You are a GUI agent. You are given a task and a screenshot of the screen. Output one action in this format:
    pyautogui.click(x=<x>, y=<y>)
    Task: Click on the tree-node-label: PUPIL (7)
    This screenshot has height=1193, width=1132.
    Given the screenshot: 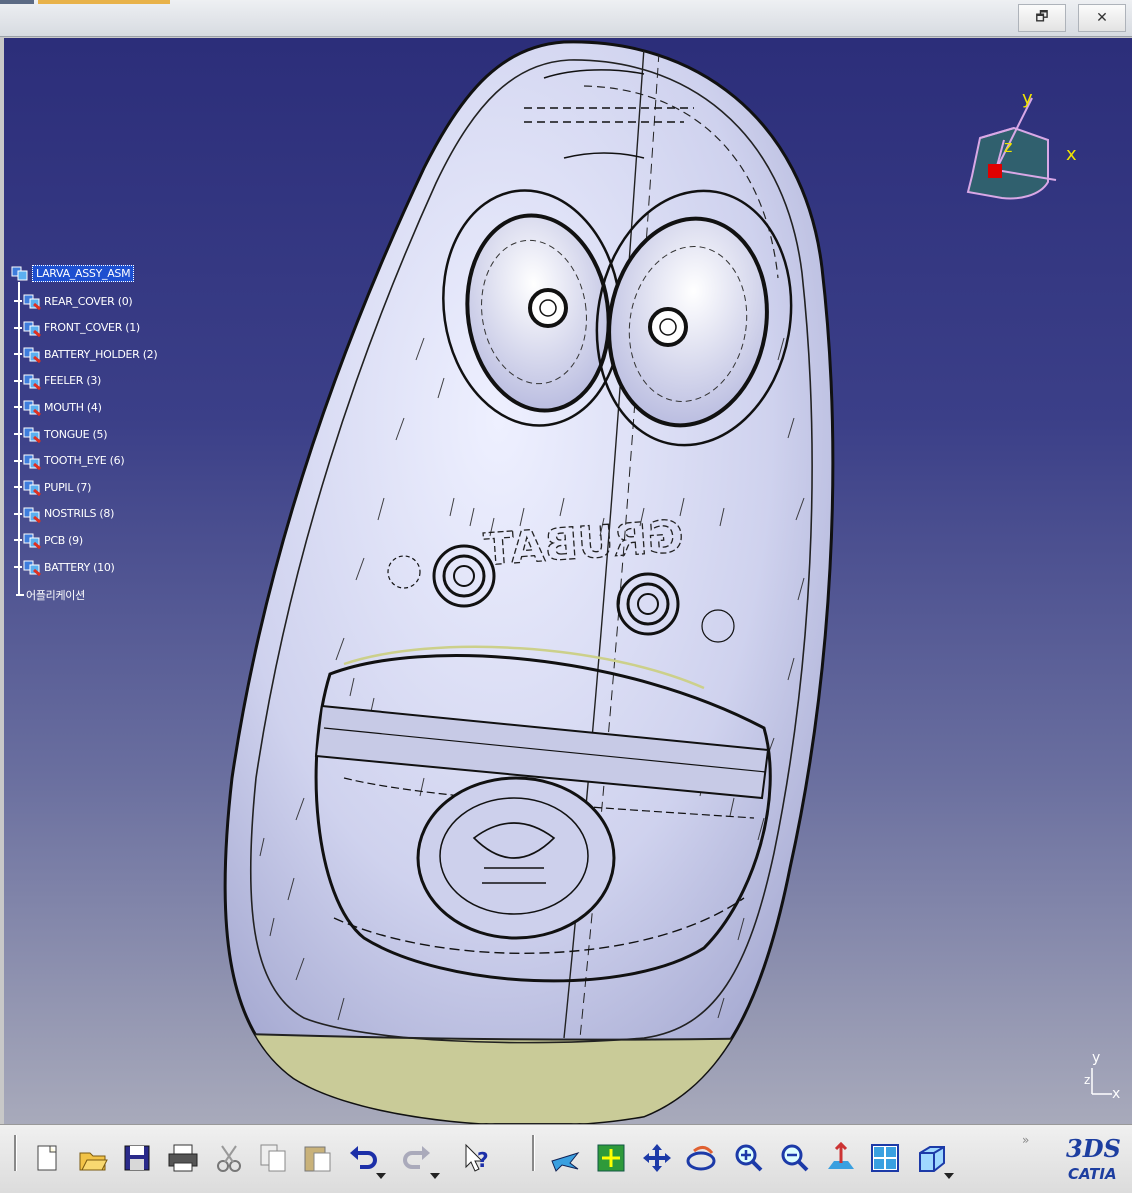 What is the action you would take?
    pyautogui.click(x=68, y=487)
    